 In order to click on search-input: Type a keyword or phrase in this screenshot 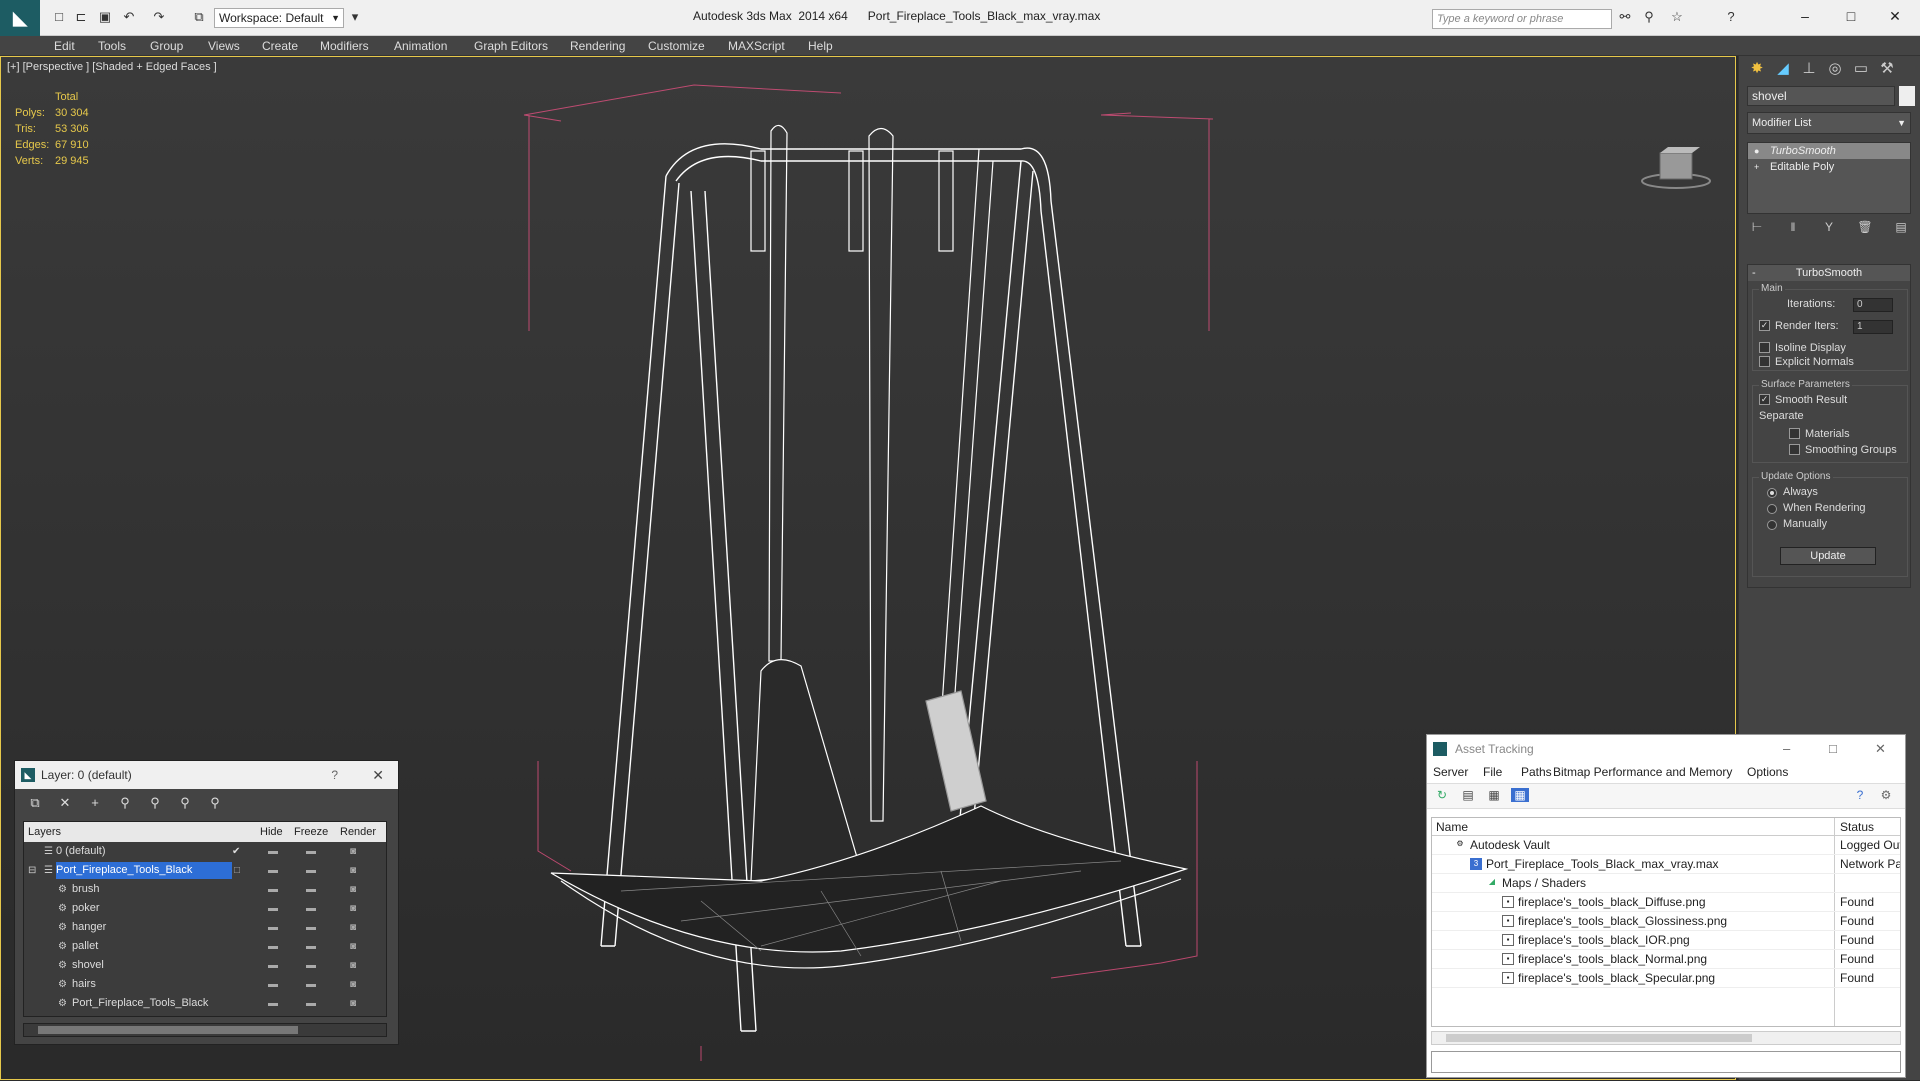, I will do `click(1522, 19)`.